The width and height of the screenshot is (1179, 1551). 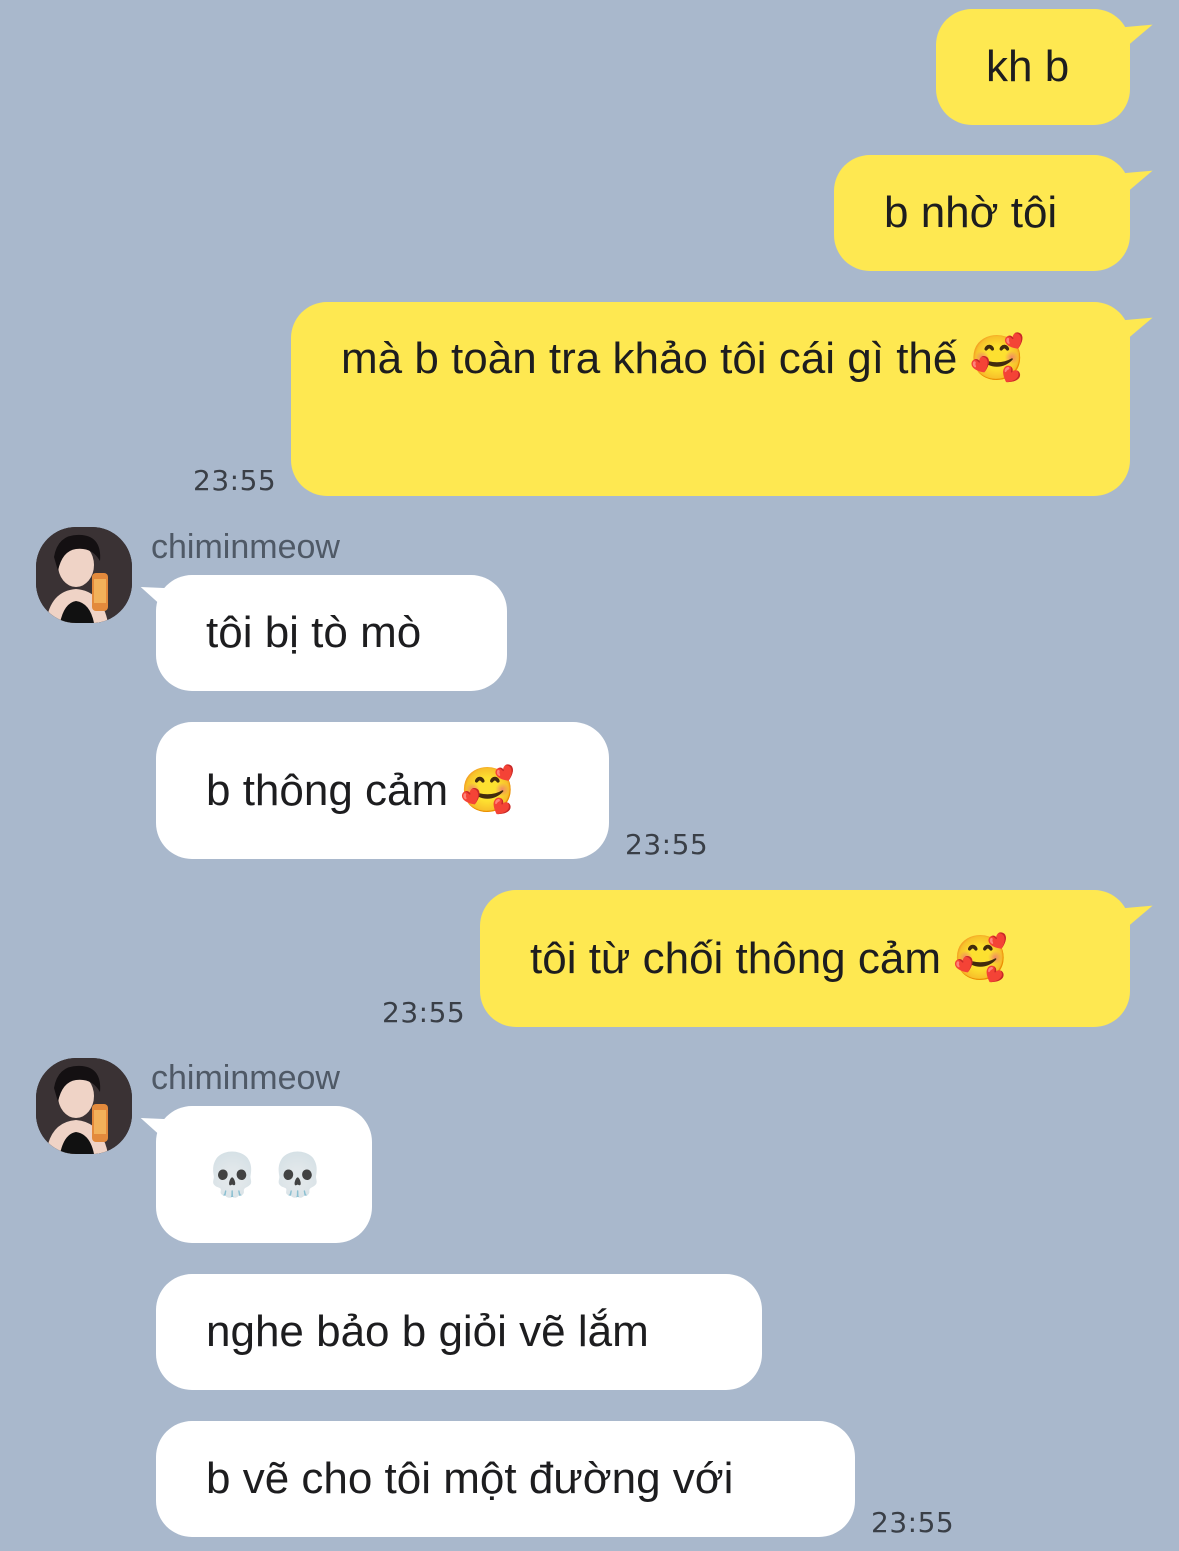 I want to click on message-bubble-incoming: 💀 💀, so click(x=264, y=1174).